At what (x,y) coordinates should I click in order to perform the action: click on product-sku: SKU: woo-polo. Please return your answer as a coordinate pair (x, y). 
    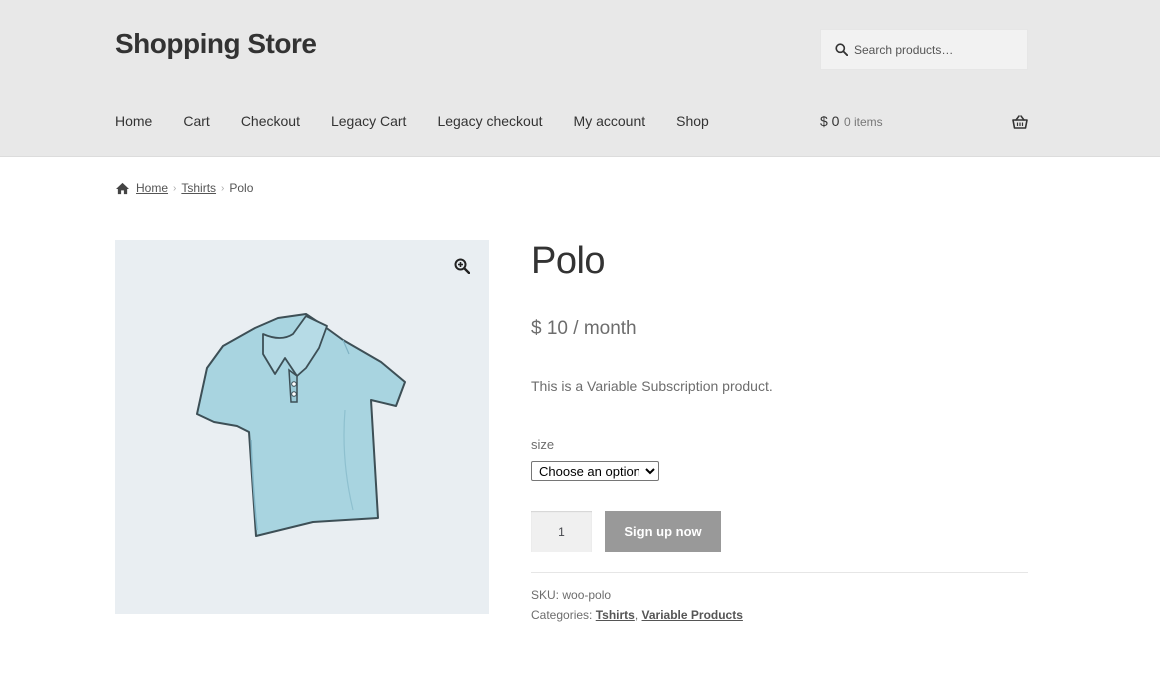
    Looking at the image, I should click on (571, 595).